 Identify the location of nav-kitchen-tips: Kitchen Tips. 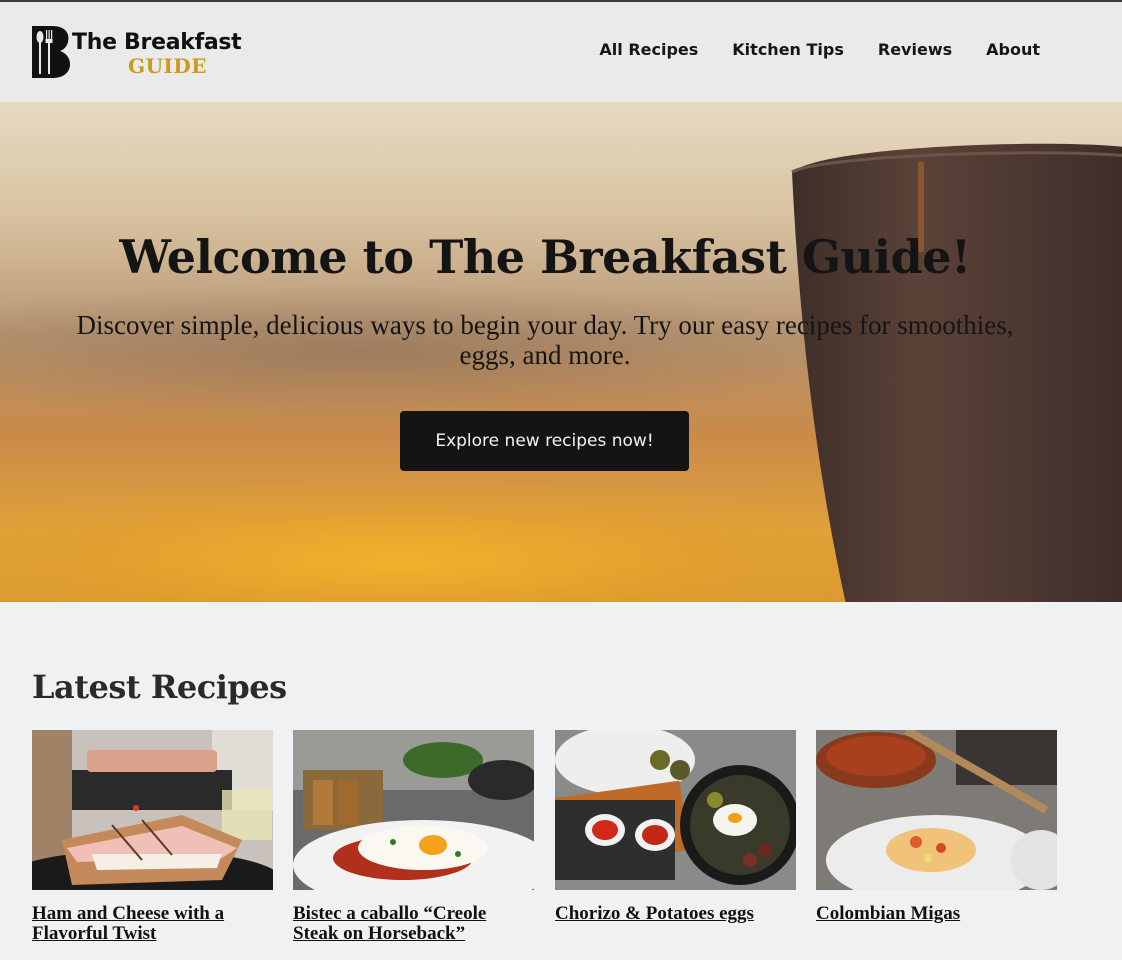
(788, 49).